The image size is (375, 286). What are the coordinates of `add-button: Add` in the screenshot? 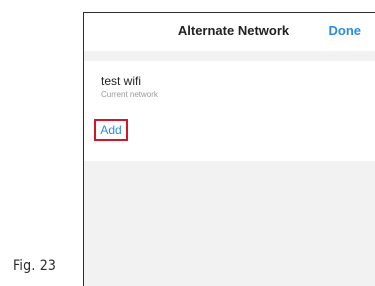 It's located at (111, 130).